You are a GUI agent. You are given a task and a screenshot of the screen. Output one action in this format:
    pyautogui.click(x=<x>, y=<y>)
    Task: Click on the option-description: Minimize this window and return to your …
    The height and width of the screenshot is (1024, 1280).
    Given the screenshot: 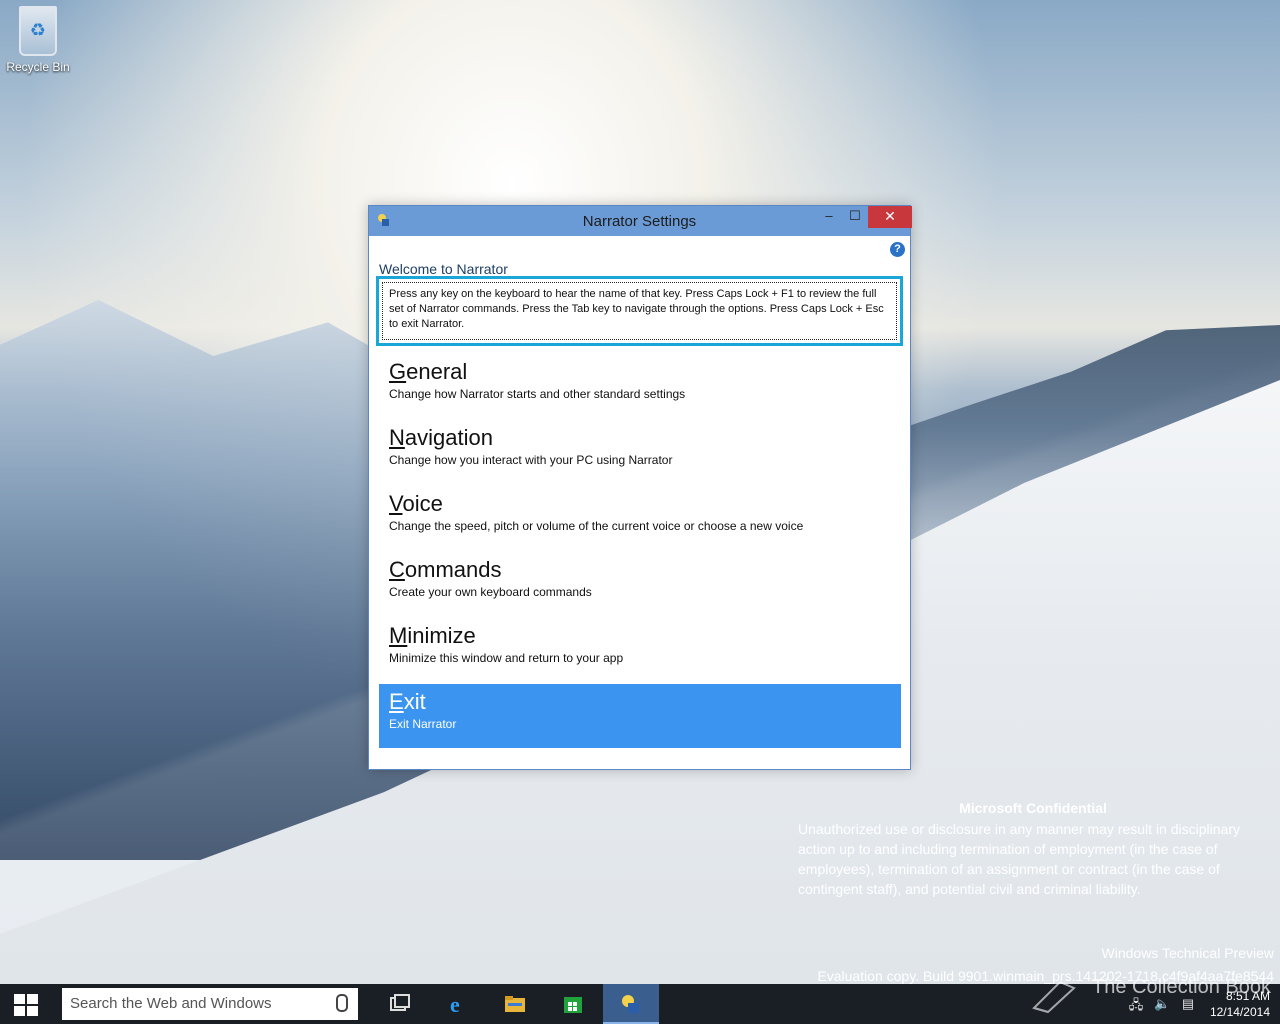 What is the action you would take?
    pyautogui.click(x=506, y=658)
    